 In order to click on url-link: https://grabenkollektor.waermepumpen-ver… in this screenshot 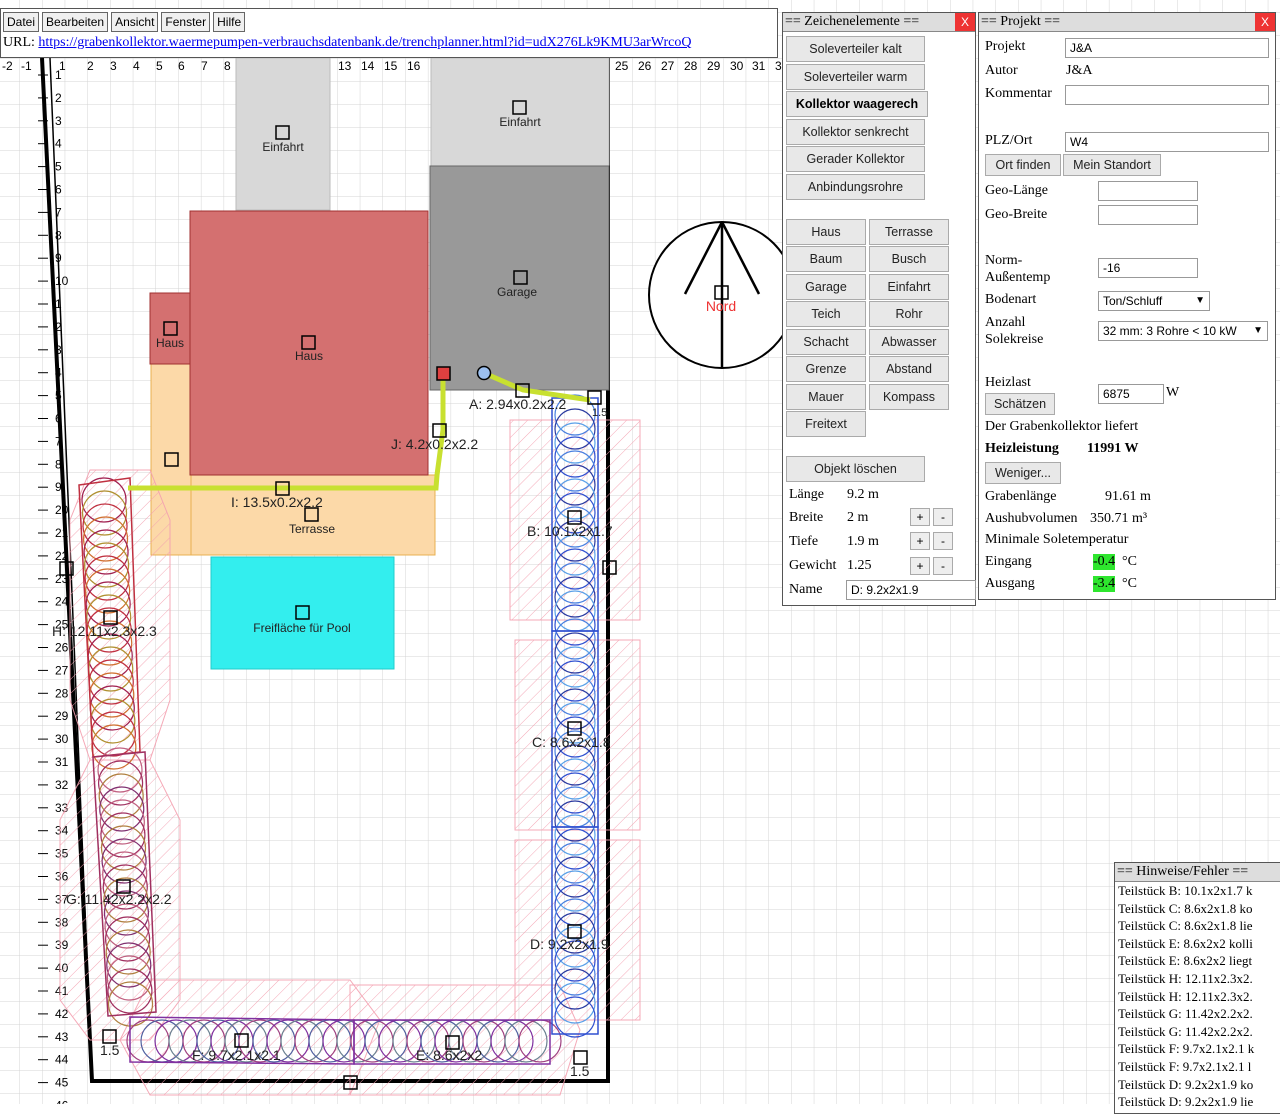, I will do `click(364, 42)`.